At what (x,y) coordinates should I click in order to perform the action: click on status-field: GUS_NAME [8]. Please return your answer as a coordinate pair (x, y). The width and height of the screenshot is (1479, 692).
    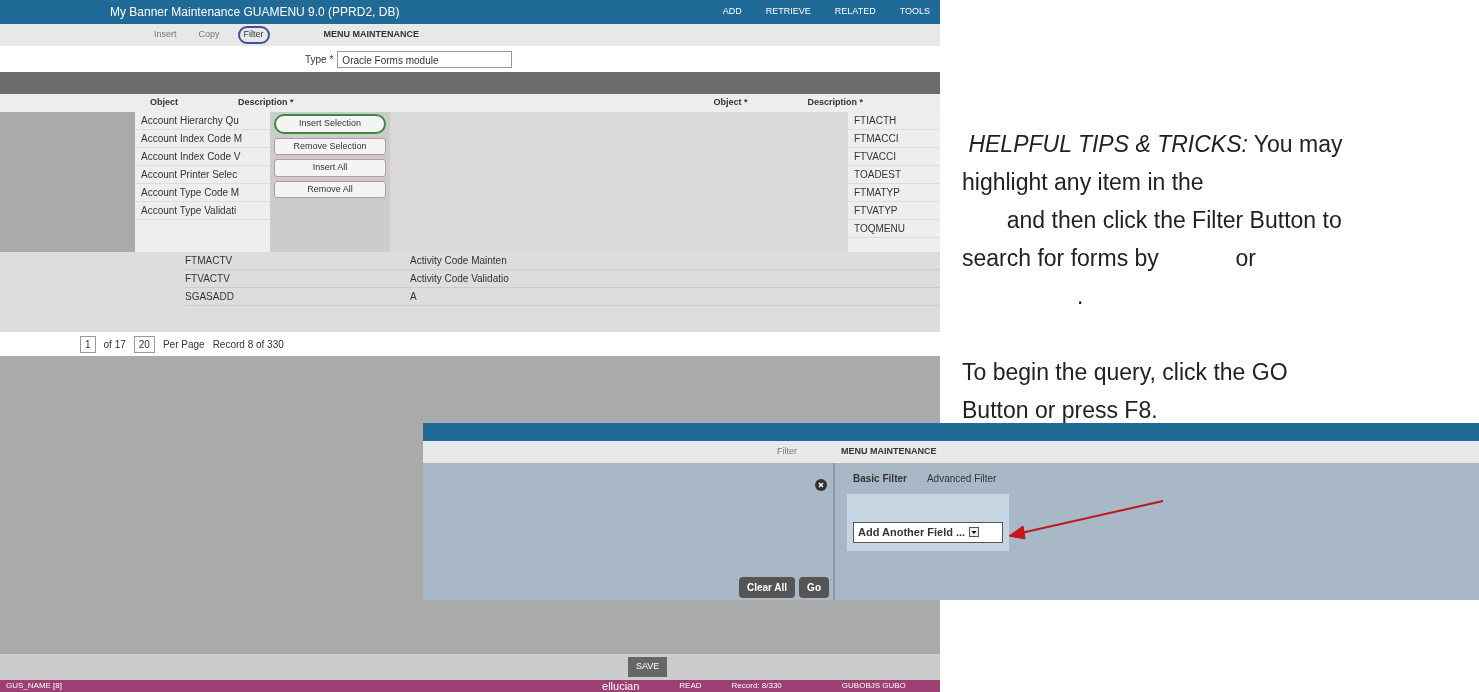
    Looking at the image, I should click on (34, 686).